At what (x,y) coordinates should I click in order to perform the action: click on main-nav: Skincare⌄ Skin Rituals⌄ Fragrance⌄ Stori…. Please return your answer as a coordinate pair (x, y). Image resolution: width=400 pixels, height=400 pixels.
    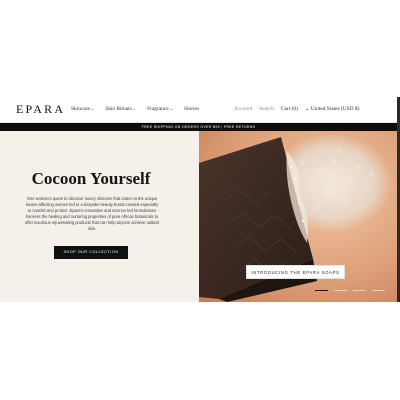
    Looking at the image, I should click on (135, 109).